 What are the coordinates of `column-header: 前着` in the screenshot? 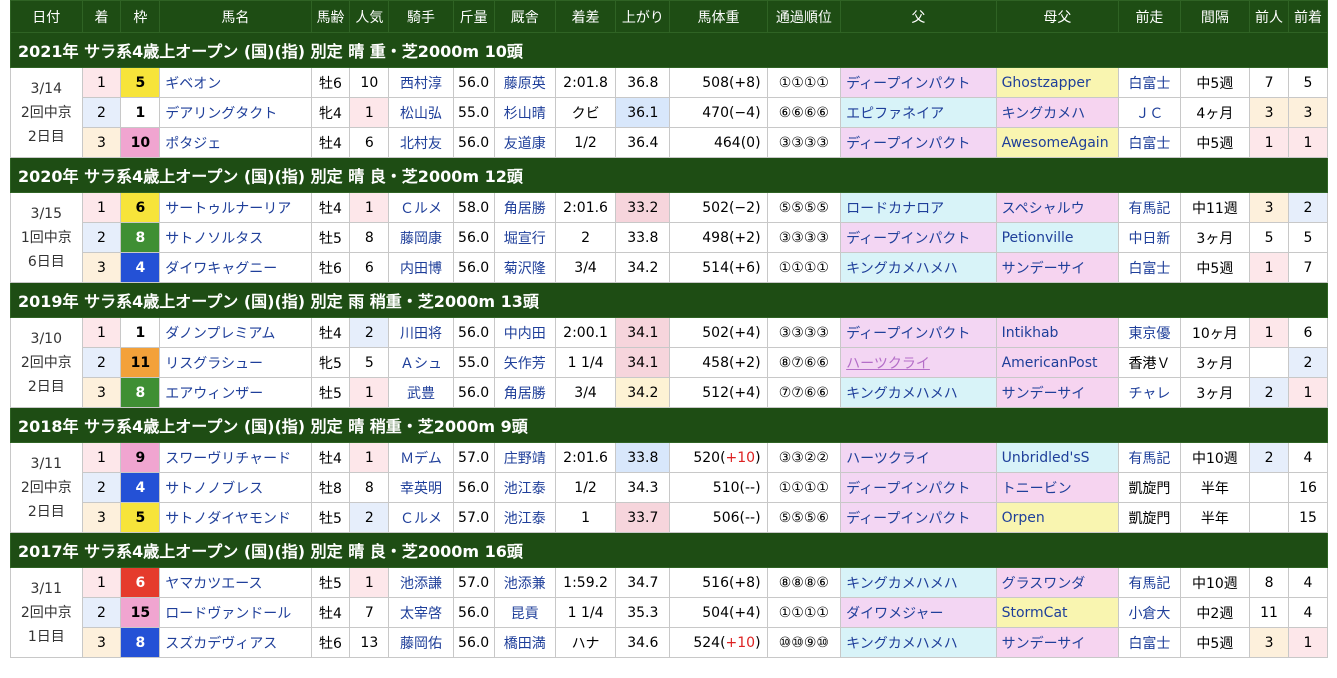 It's located at (1308, 16).